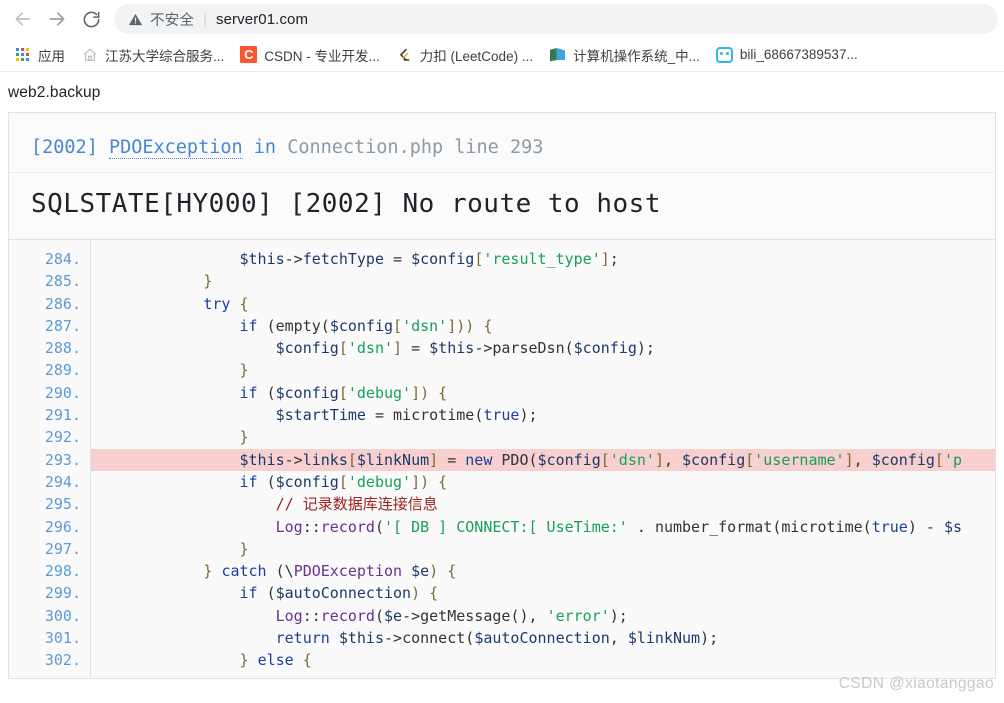 The height and width of the screenshot is (703, 1004). I want to click on arrow-left-icon, so click(23, 19).